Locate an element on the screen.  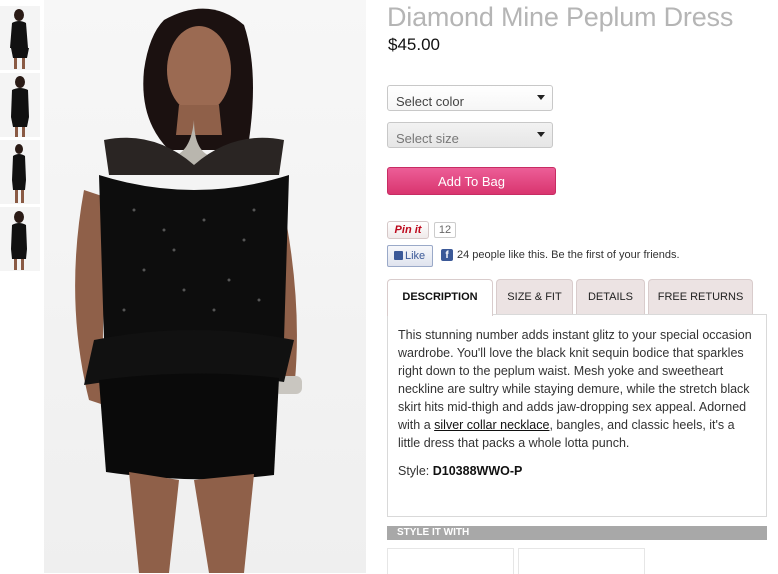
product-price: $45.00 is located at coordinates (414, 44).